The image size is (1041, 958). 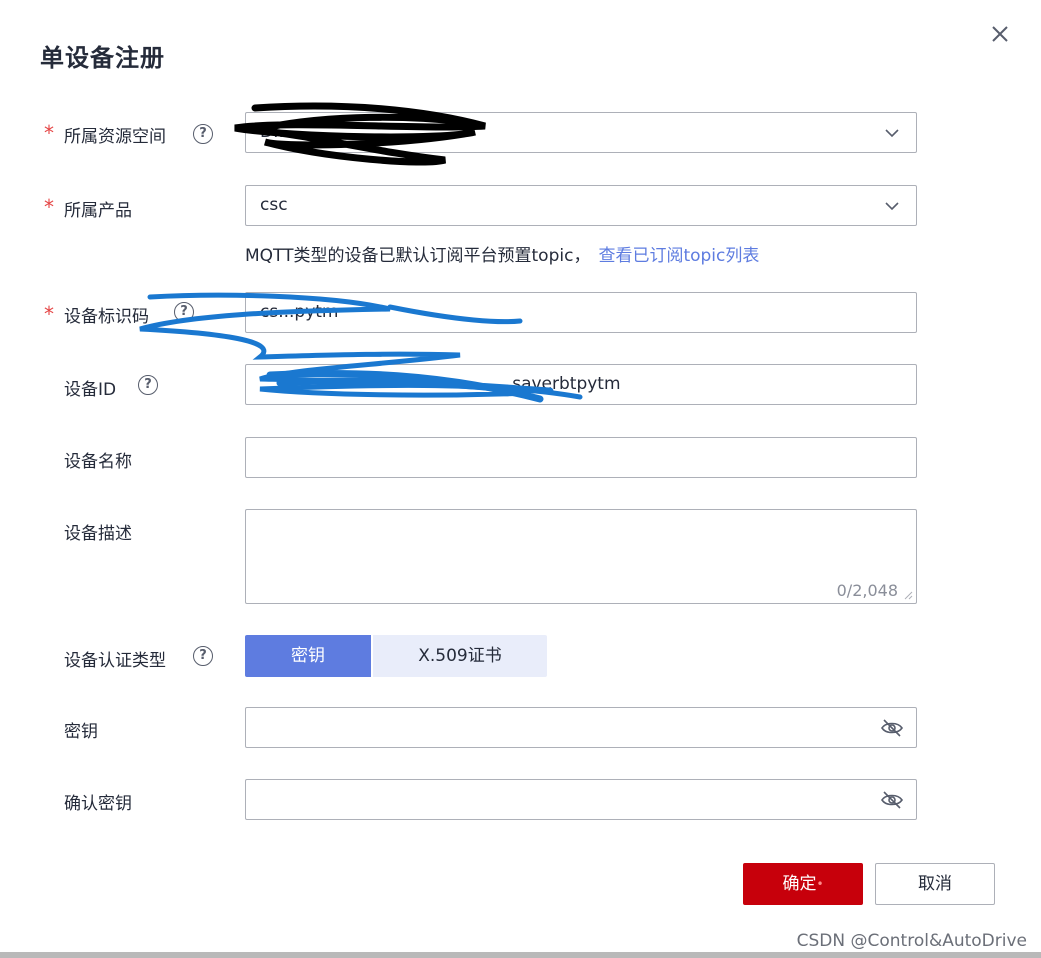 What do you see at coordinates (581, 205) in the screenshot?
I see `product-select: csc` at bounding box center [581, 205].